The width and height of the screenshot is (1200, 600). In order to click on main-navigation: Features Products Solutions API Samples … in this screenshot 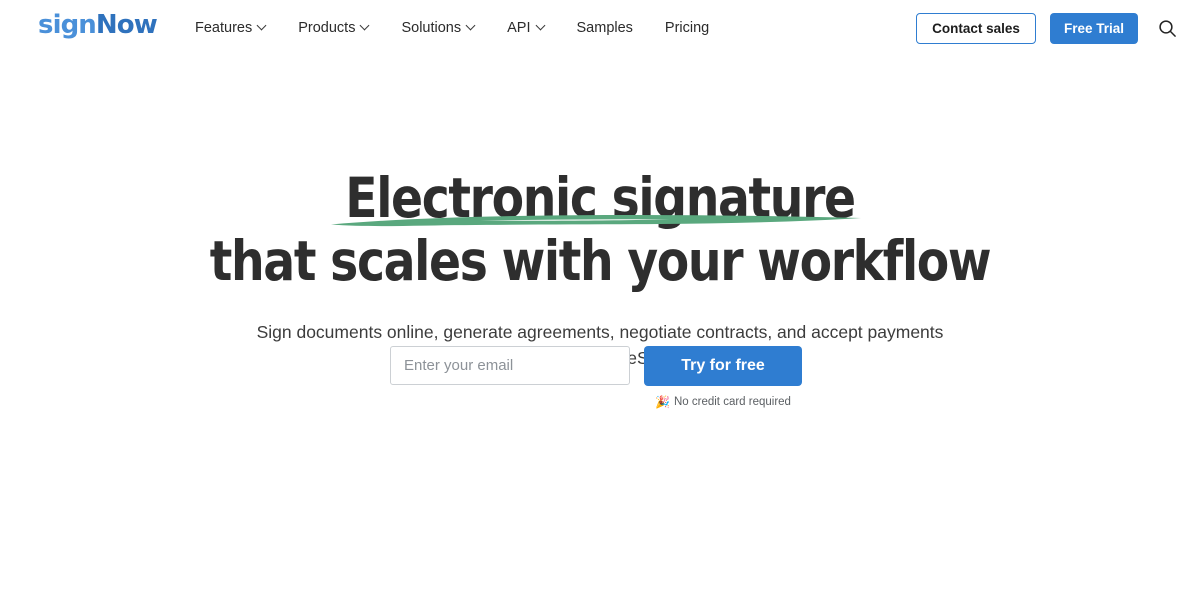, I will do `click(452, 28)`.